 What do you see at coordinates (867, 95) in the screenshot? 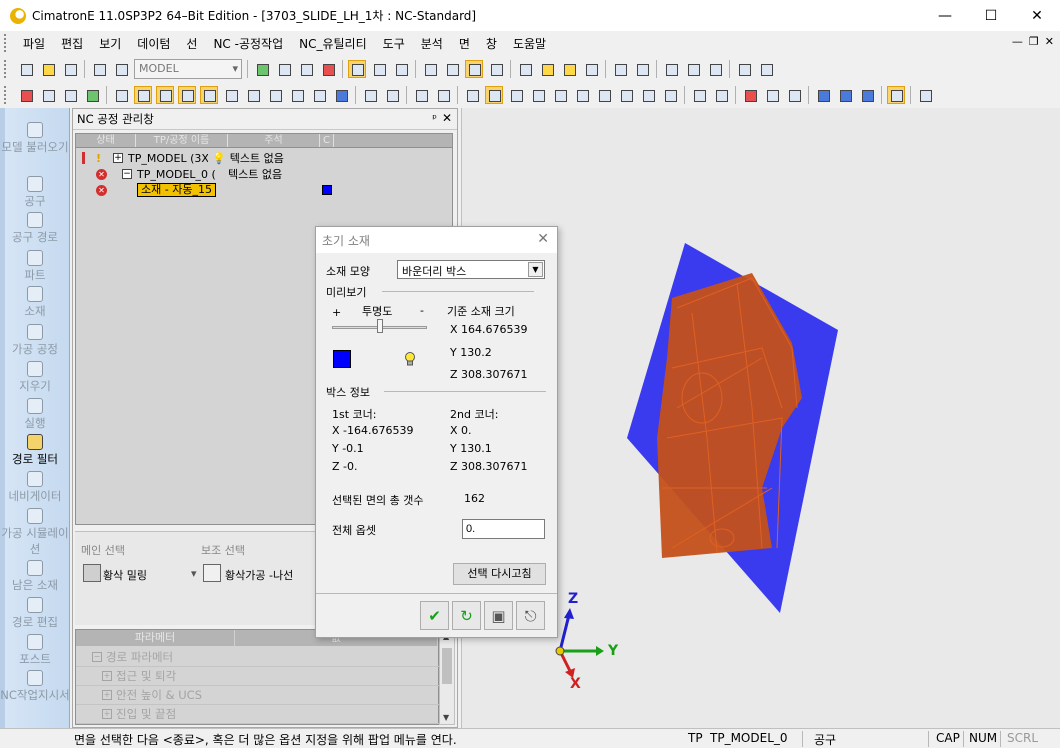
I see `axis-move-icon` at bounding box center [867, 95].